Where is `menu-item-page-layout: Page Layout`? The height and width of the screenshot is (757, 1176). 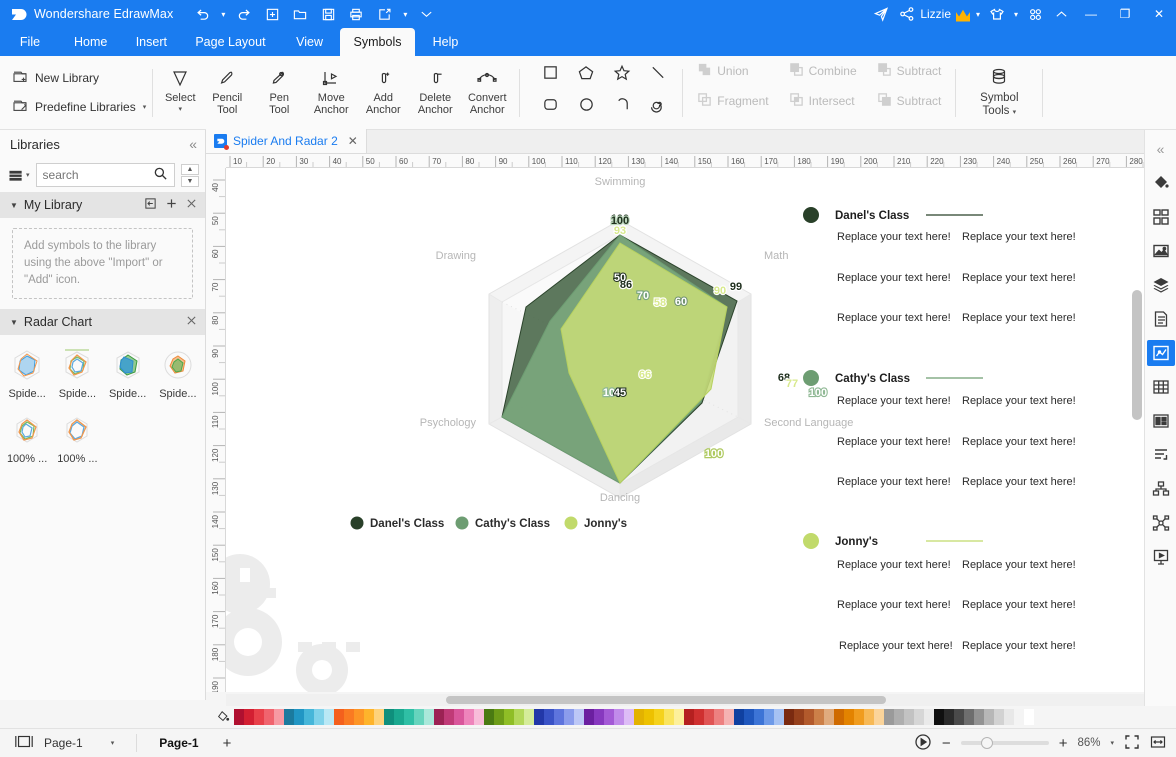 menu-item-page-layout: Page Layout is located at coordinates (230, 42).